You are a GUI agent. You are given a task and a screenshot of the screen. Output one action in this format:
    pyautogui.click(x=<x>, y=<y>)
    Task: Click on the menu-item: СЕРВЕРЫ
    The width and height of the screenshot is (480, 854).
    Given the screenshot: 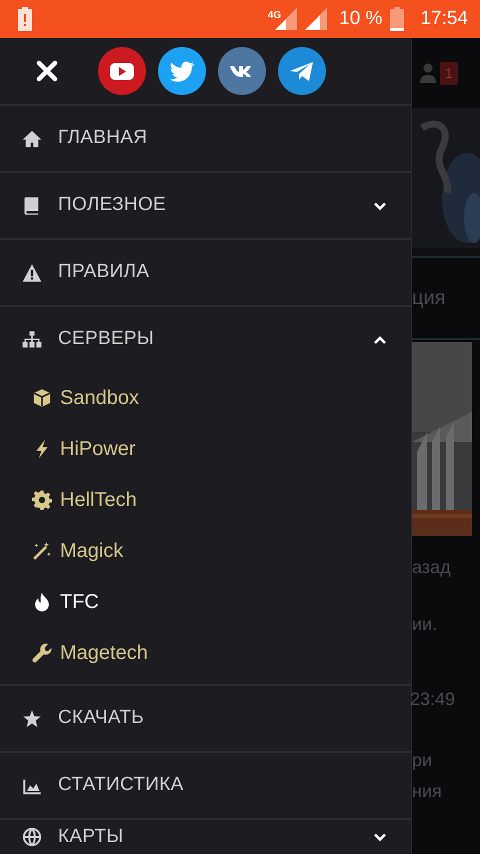 What is the action you would take?
    pyautogui.click(x=205, y=338)
    